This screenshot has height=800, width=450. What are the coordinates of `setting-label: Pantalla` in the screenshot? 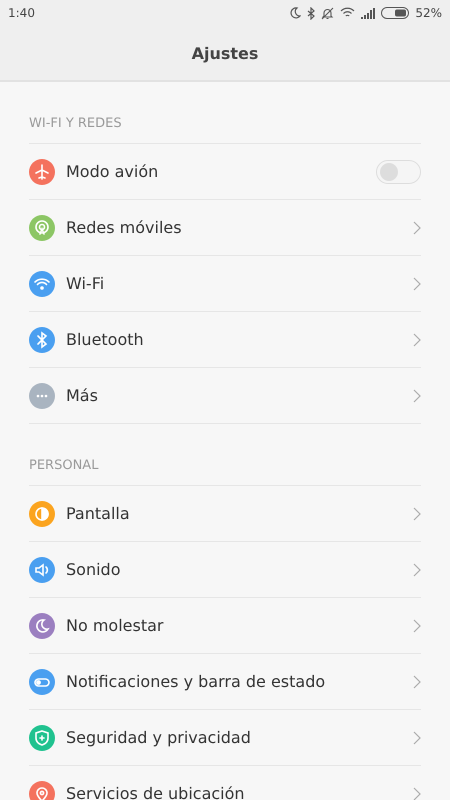 It's located at (234, 513).